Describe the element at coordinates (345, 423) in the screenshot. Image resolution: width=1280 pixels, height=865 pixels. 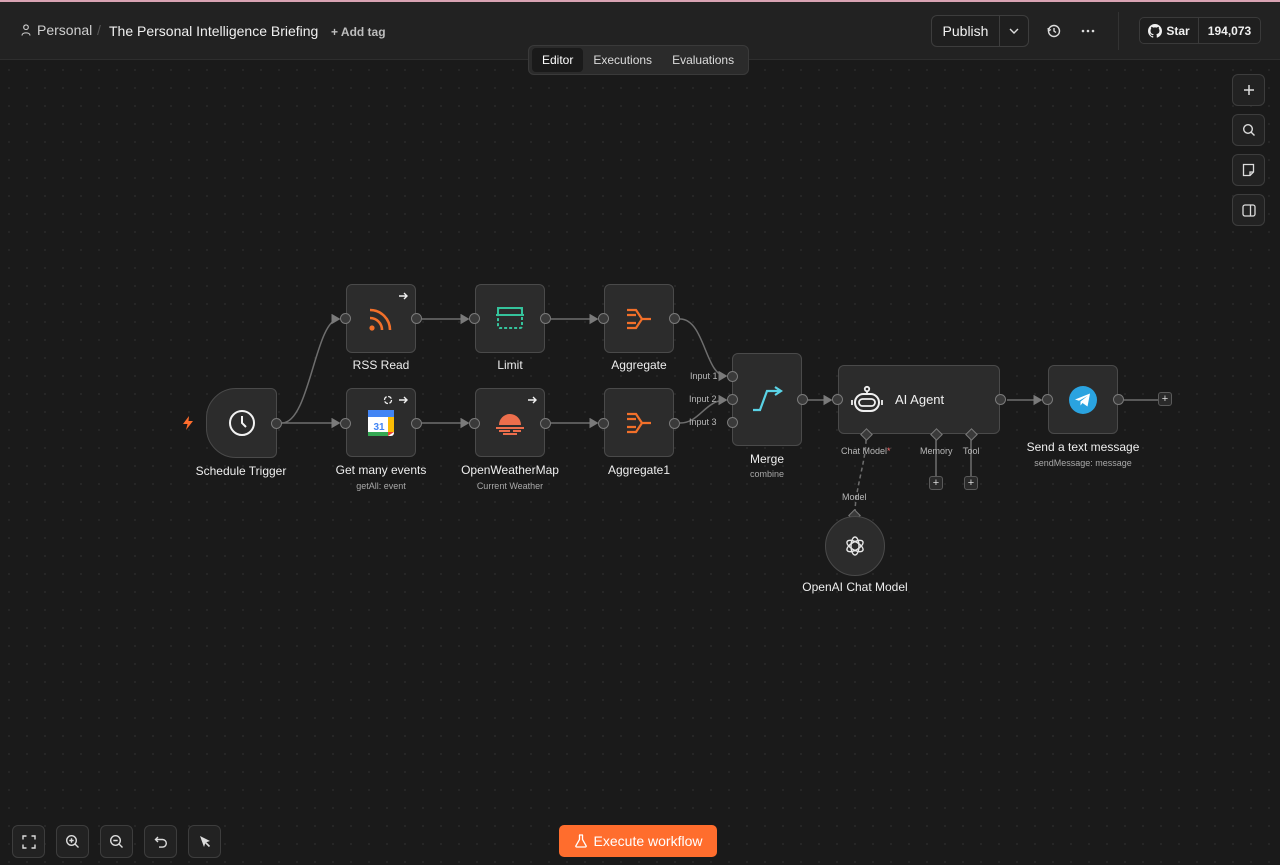
I see `events-input-port` at that location.